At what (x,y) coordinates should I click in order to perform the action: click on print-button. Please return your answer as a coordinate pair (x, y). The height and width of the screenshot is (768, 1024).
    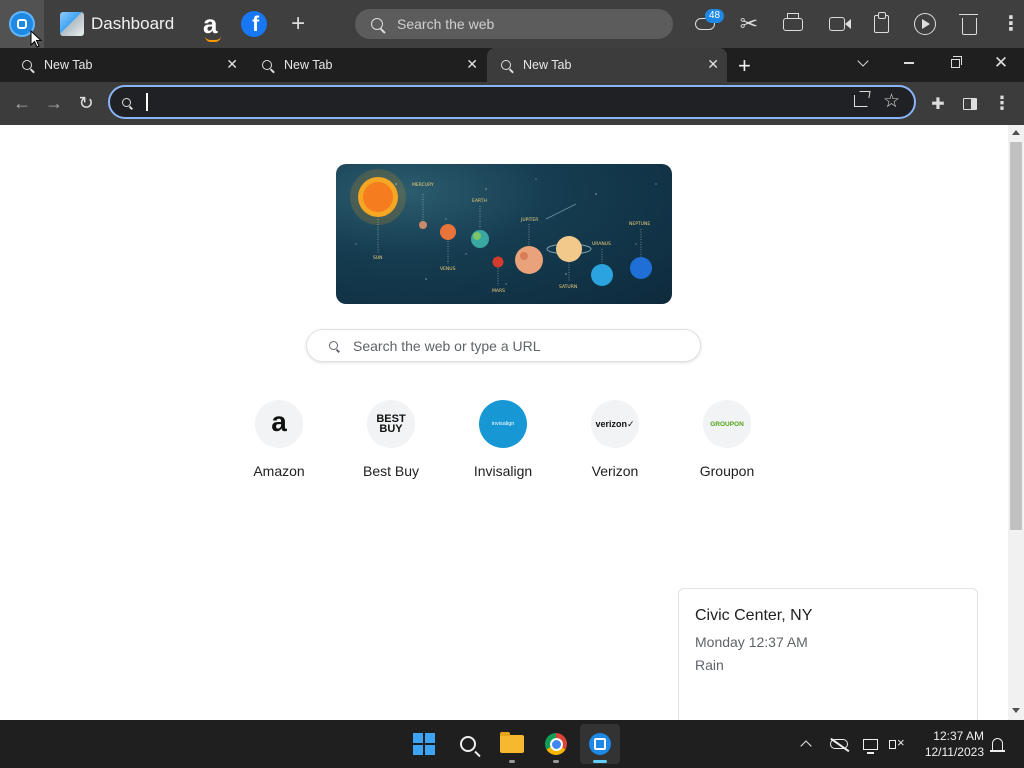
    Looking at the image, I should click on (793, 24).